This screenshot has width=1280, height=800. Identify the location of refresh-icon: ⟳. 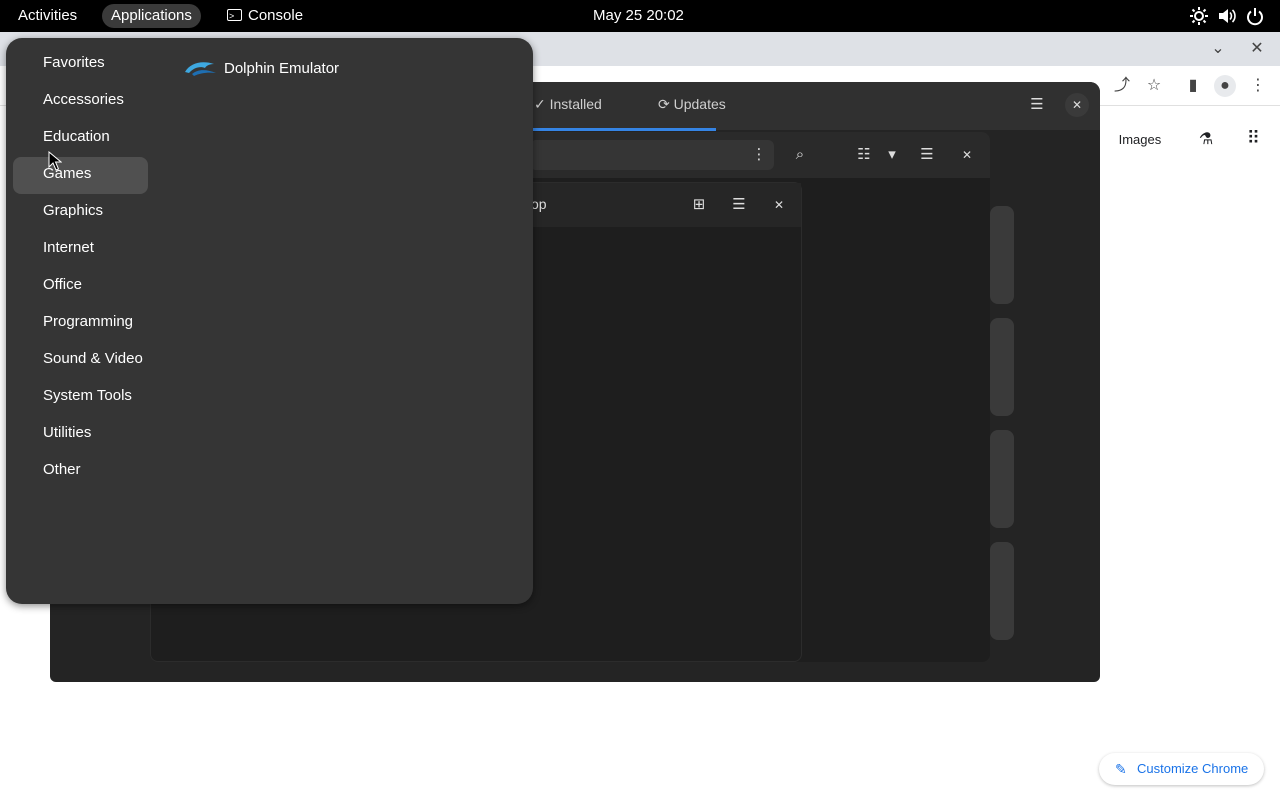
(664, 104).